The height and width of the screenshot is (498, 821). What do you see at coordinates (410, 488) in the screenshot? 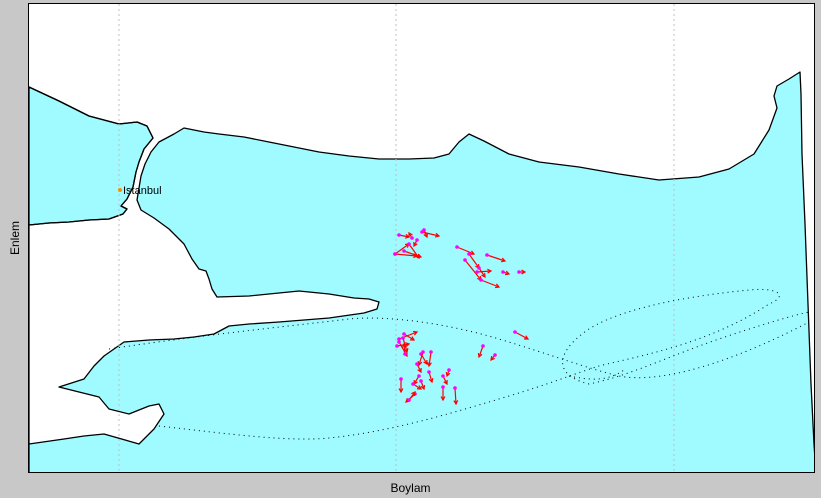
I see `x-axis-label: Boylam` at bounding box center [410, 488].